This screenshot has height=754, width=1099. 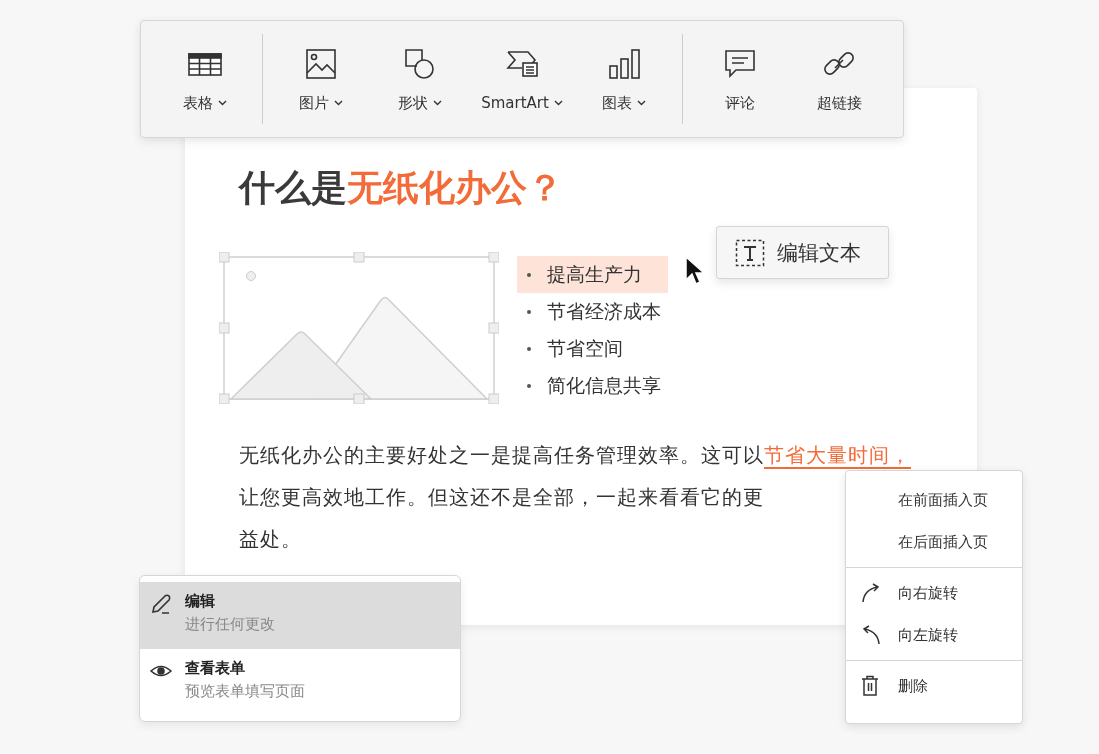 I want to click on text-box-icon, so click(x=750, y=252).